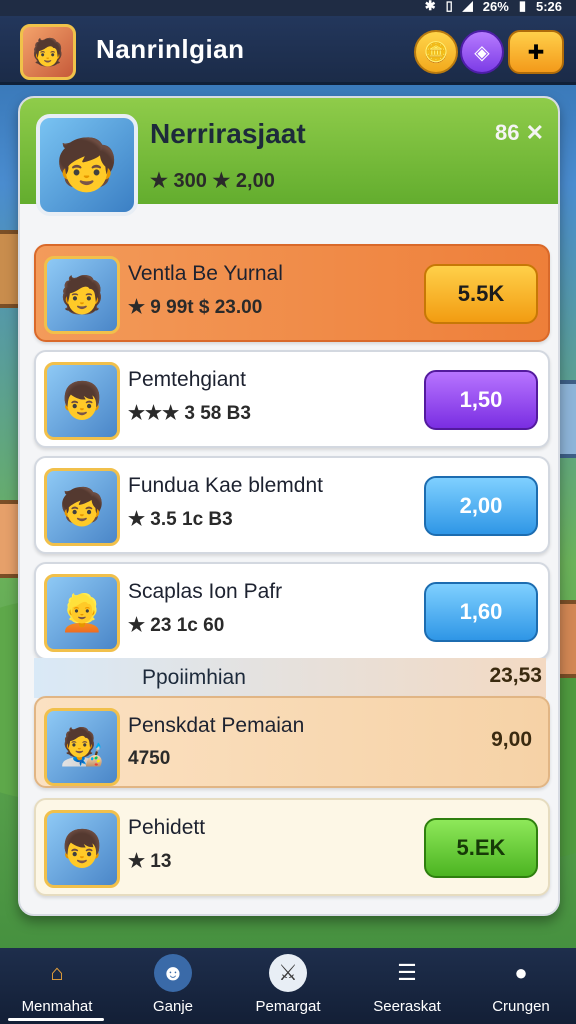  What do you see at coordinates (194, 677) in the screenshot?
I see `section-title: Ppoiimhian` at bounding box center [194, 677].